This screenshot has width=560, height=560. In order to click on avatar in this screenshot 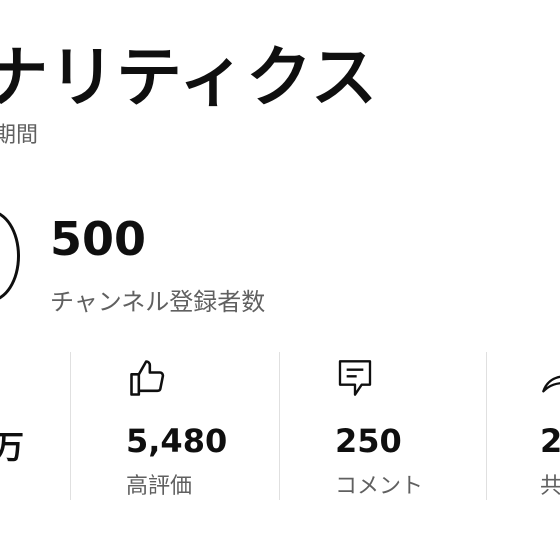, I will do `click(10, 256)`.